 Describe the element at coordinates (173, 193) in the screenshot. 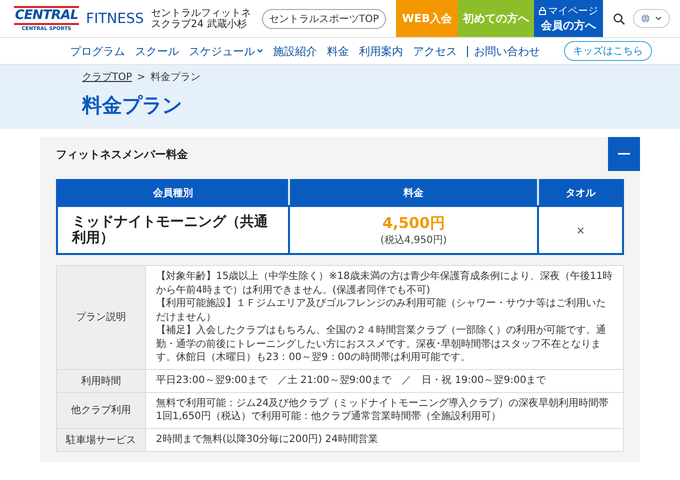

I see `column-header: 会員種別` at that location.